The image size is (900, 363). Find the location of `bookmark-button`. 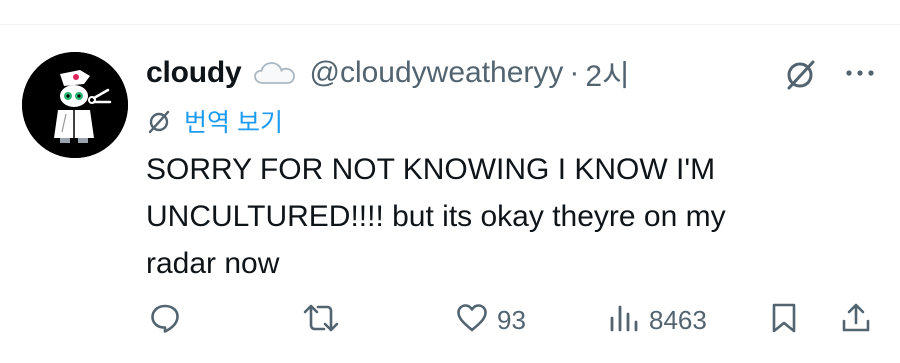

bookmark-button is located at coordinates (784, 320).